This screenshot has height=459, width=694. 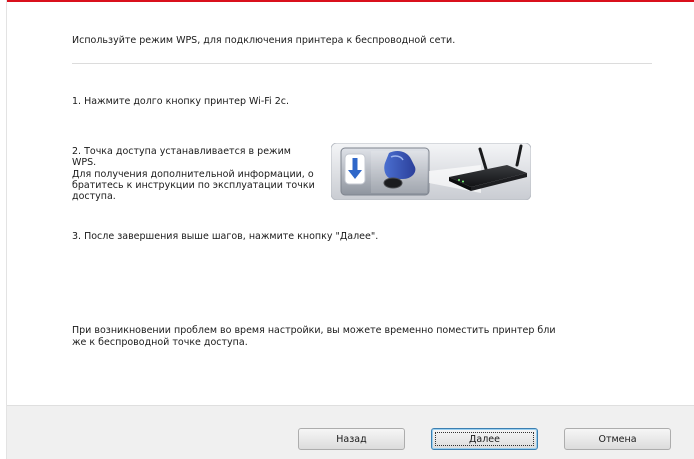 I want to click on button-bar: Назад Далее Отмена, so click(x=350, y=432).